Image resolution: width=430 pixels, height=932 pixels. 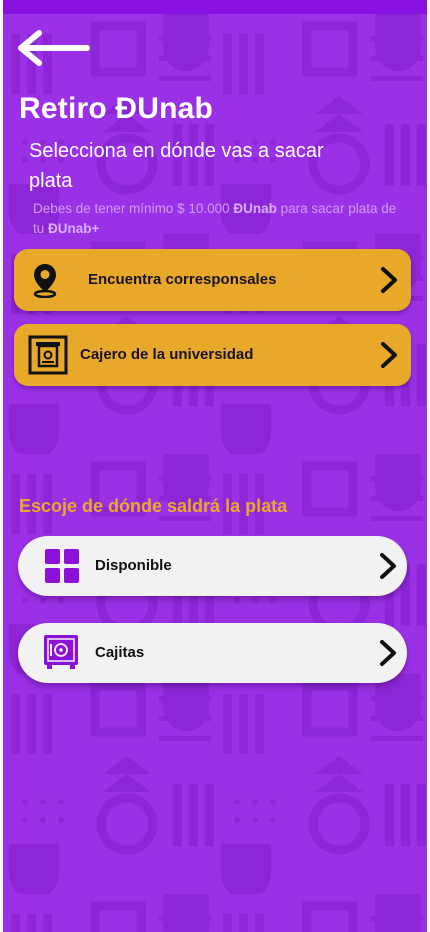 I want to click on university-atm-button: Cajero de la universidad, so click(x=212, y=355).